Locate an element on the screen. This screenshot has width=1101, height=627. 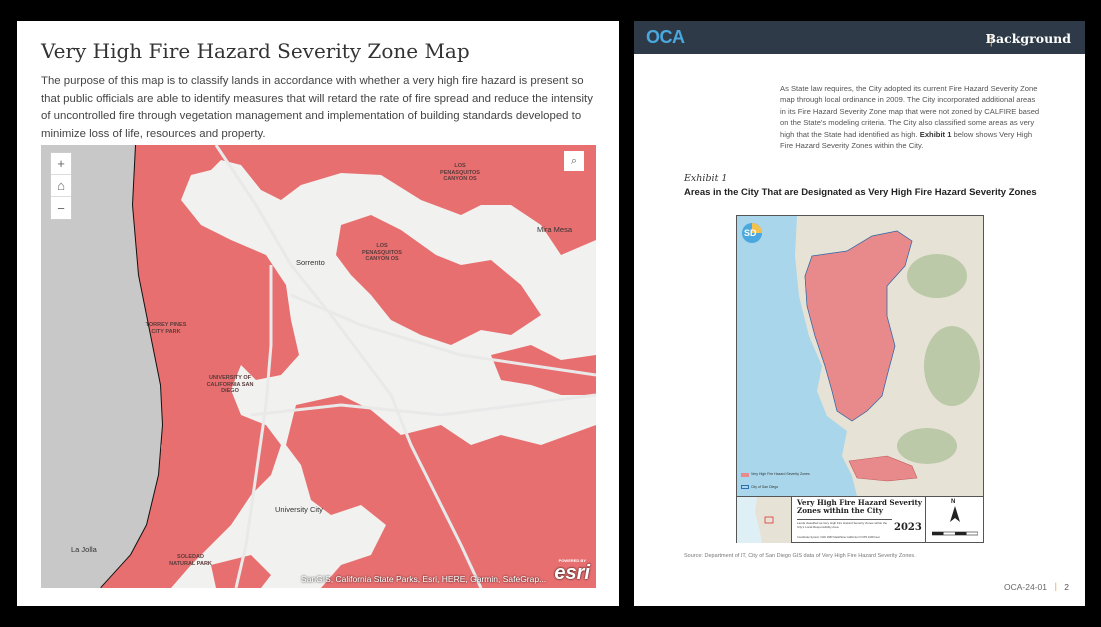
legend-city-swatch is located at coordinates (745, 487).